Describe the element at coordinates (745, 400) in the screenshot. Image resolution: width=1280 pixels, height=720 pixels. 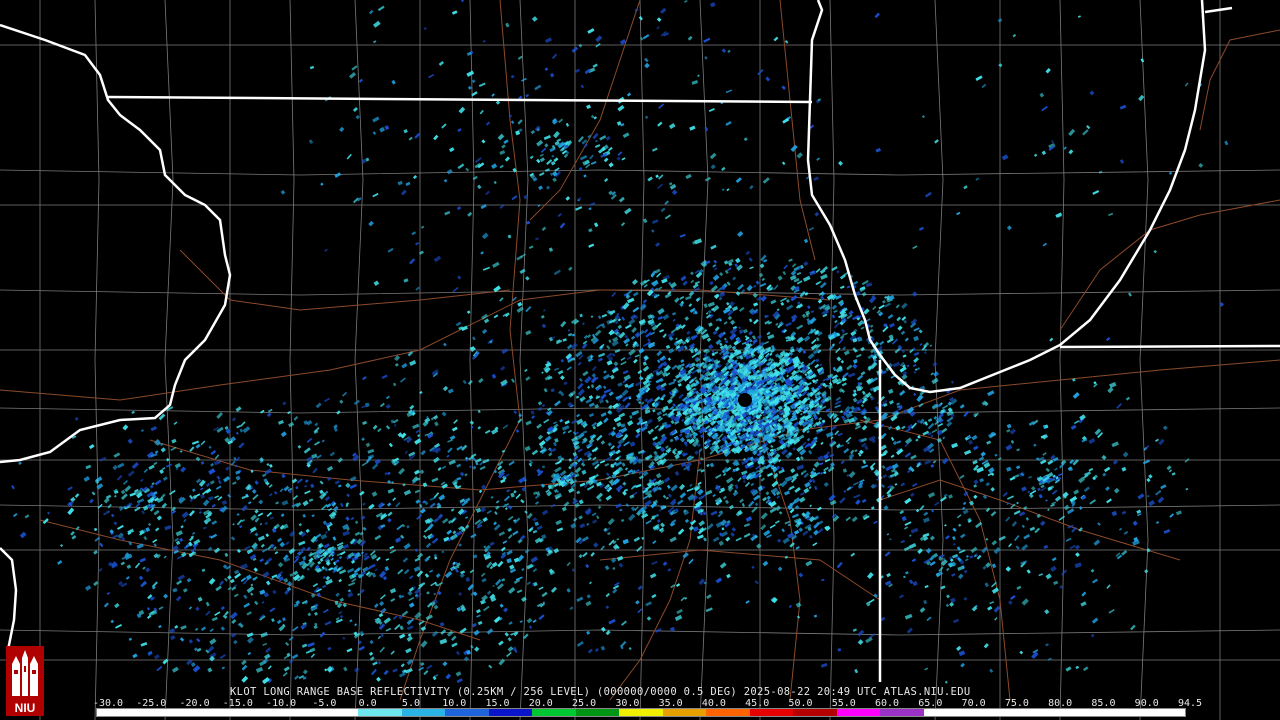
I see `radar-site-marker` at that location.